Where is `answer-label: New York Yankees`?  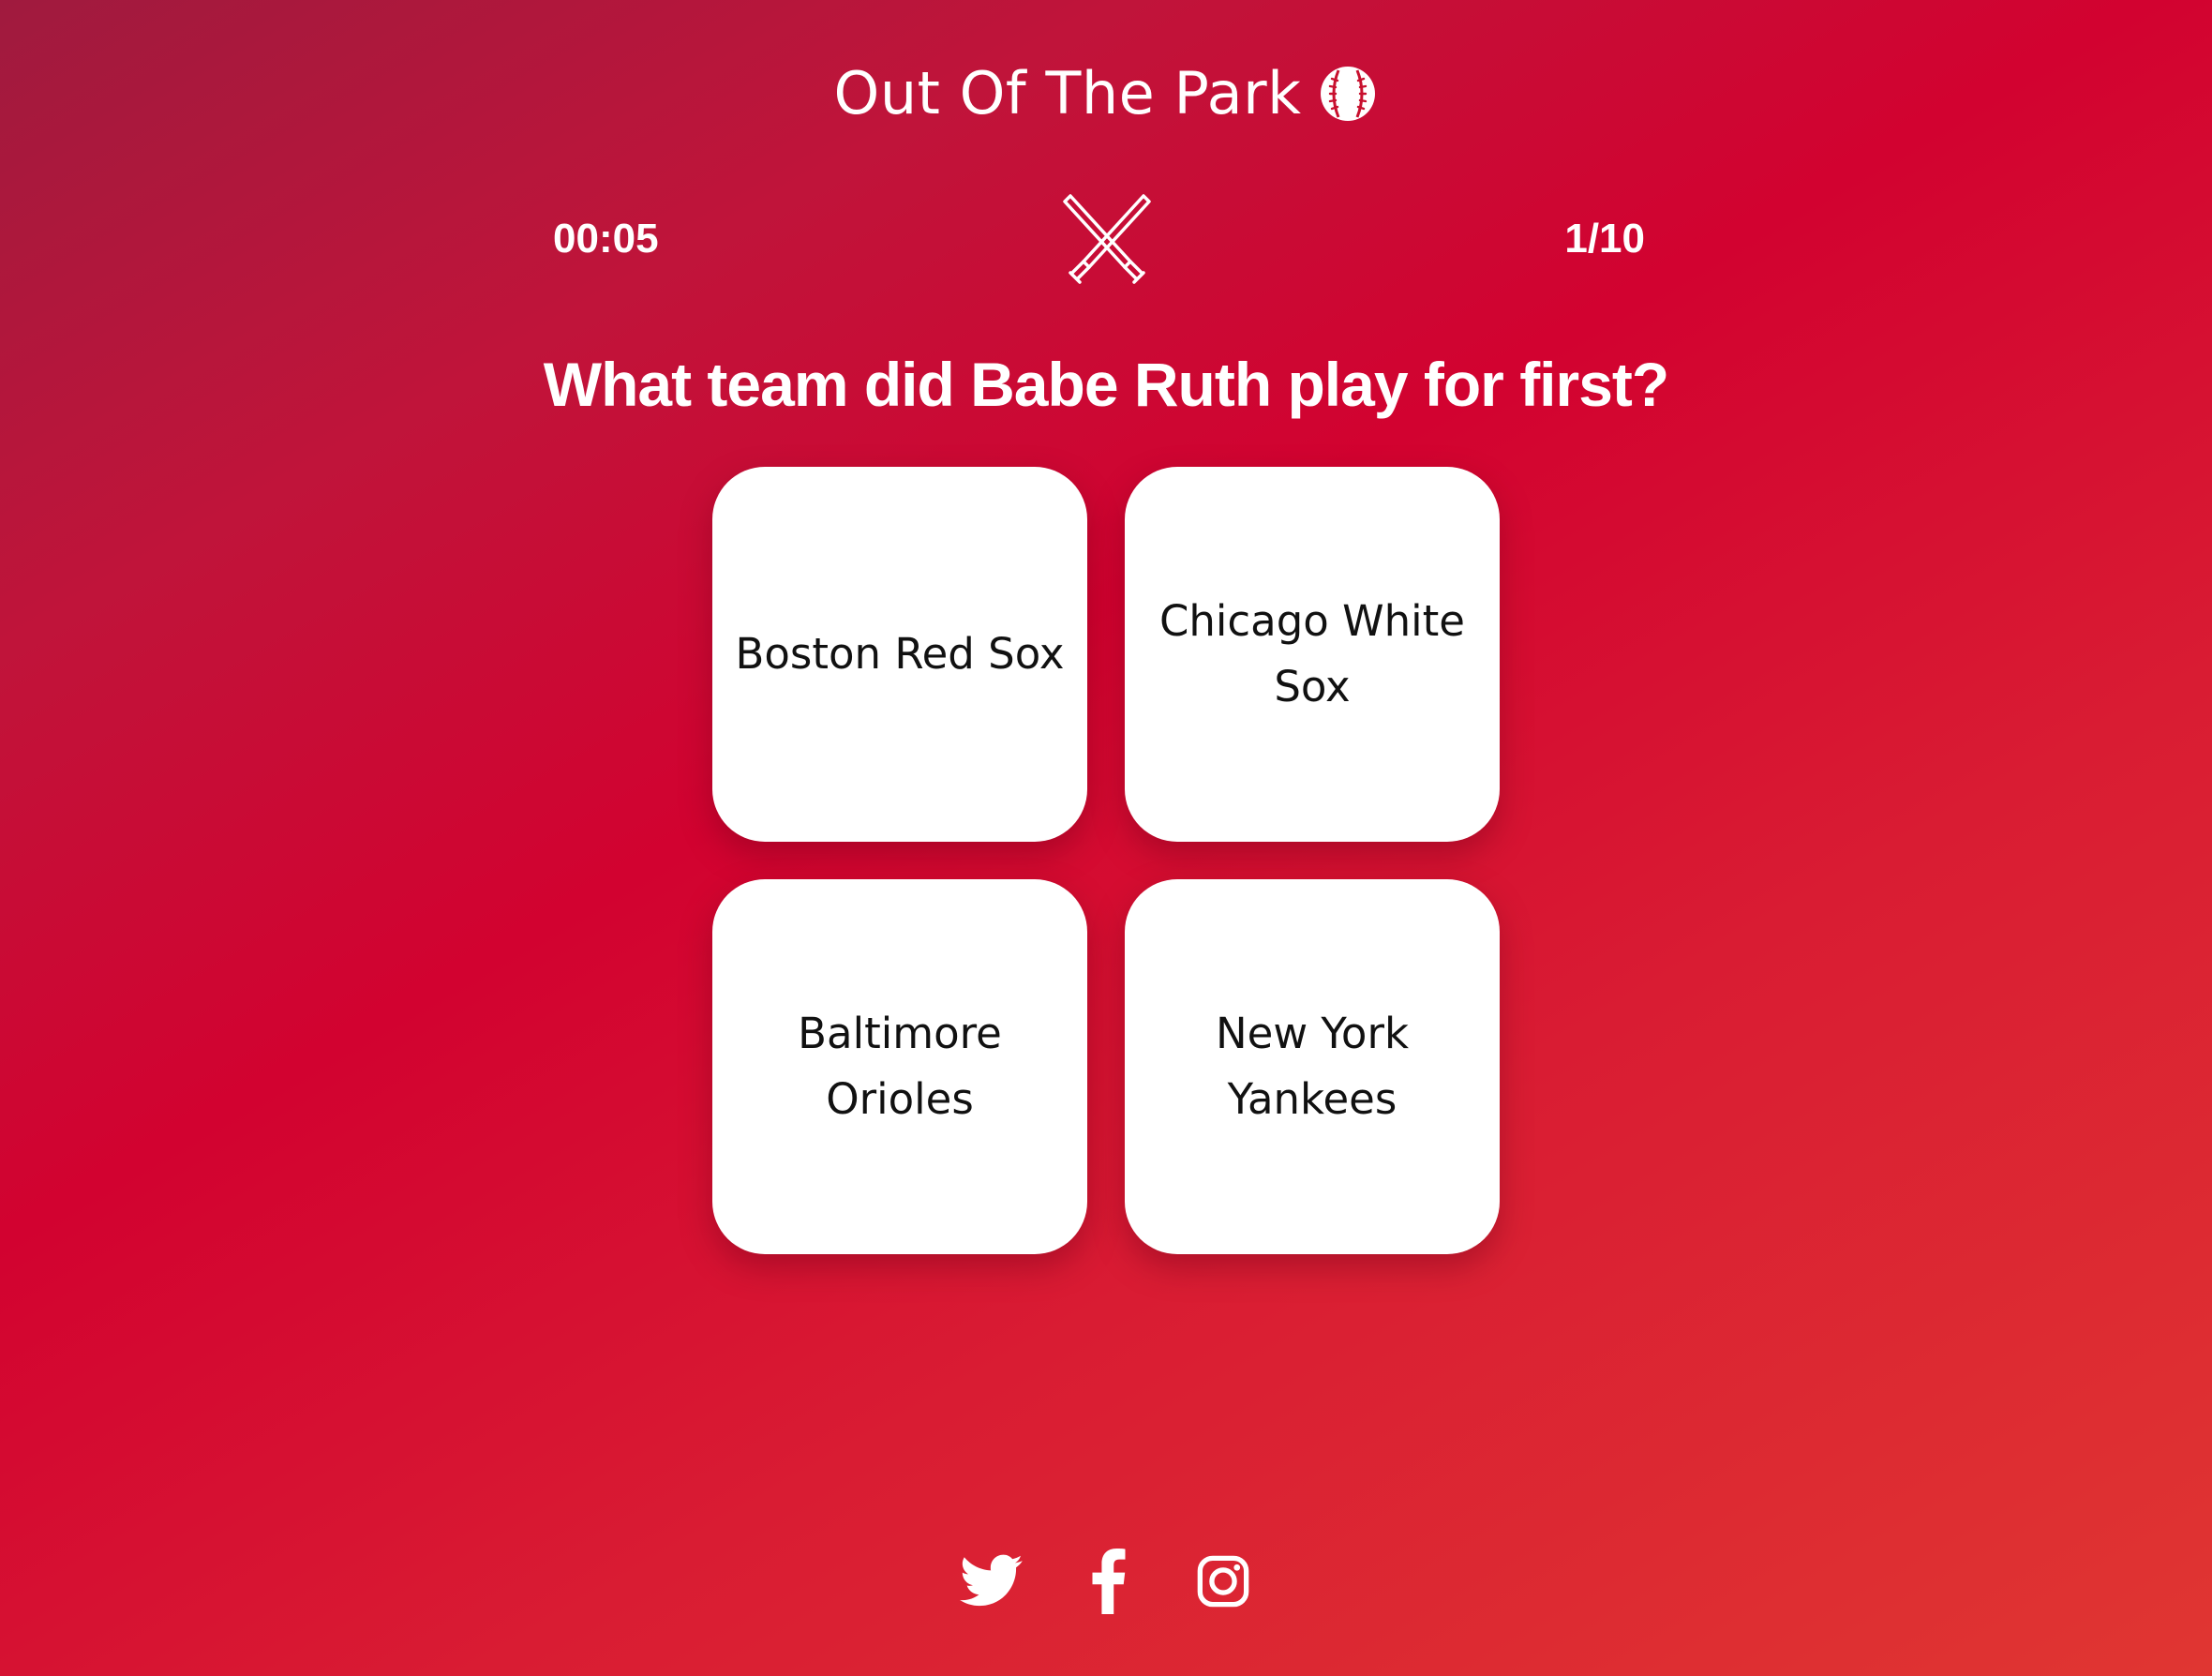 answer-label: New York Yankees is located at coordinates (1312, 1066).